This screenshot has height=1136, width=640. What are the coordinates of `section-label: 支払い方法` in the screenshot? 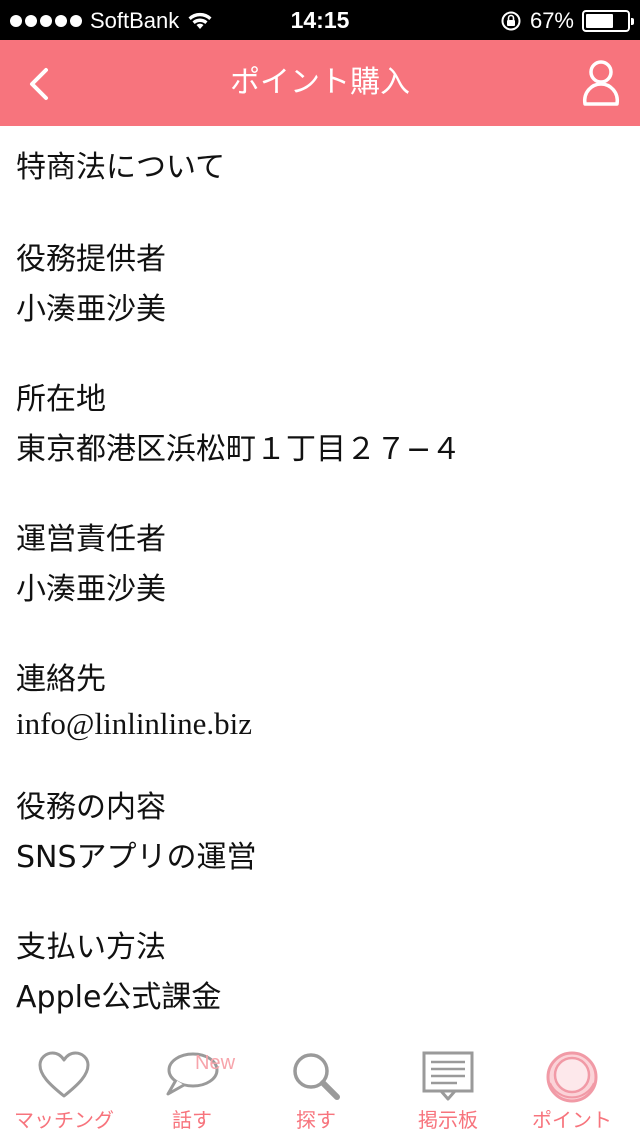 It's located at (91, 947).